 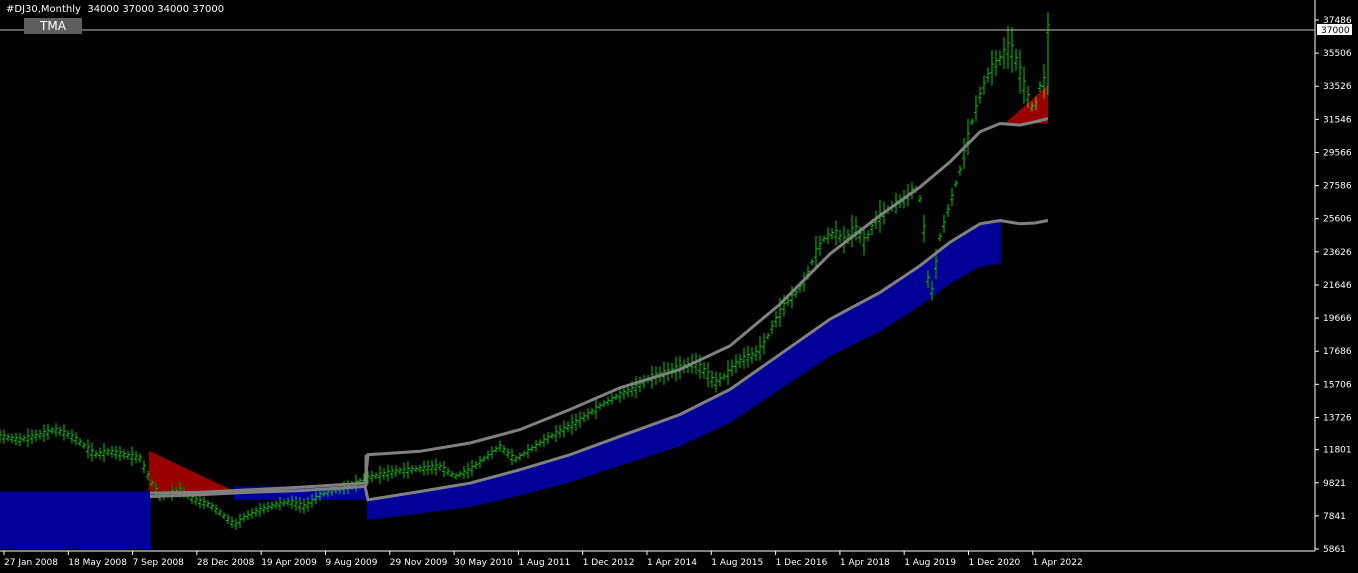 I want to click on y-tick-label: 17686, so click(x=1337, y=352).